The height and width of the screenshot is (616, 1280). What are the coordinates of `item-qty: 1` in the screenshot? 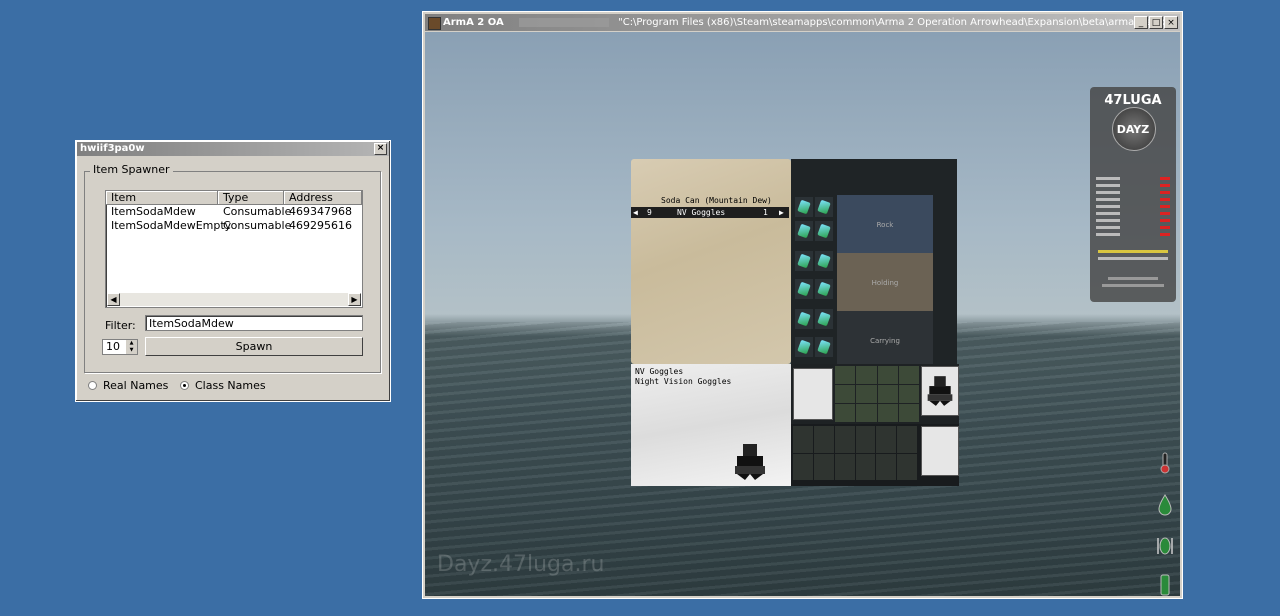 It's located at (765, 212).